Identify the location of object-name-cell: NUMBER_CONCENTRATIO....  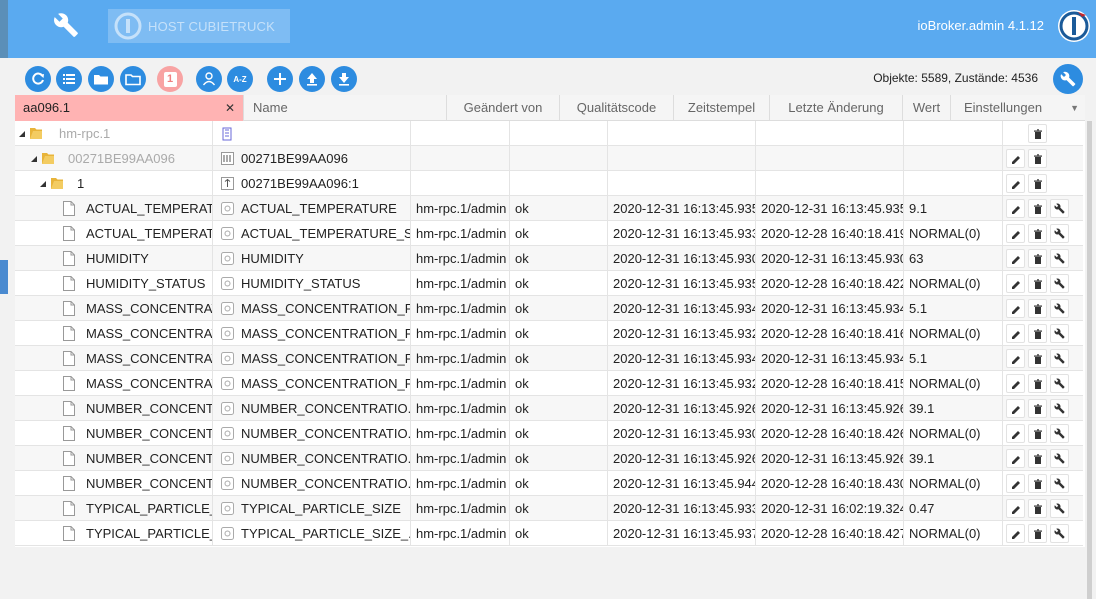
(312, 483).